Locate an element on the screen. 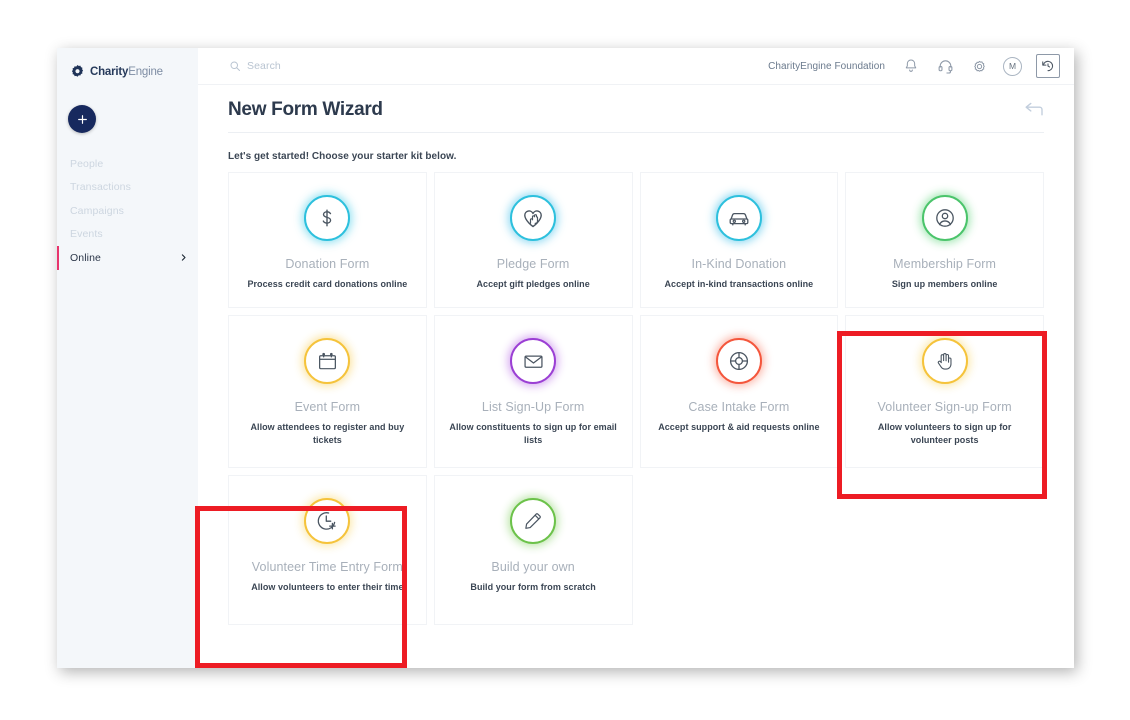 Image resolution: width=1130 pixels, height=720 pixels. sidebar-item-campaigns: Campaigns is located at coordinates (127, 211).